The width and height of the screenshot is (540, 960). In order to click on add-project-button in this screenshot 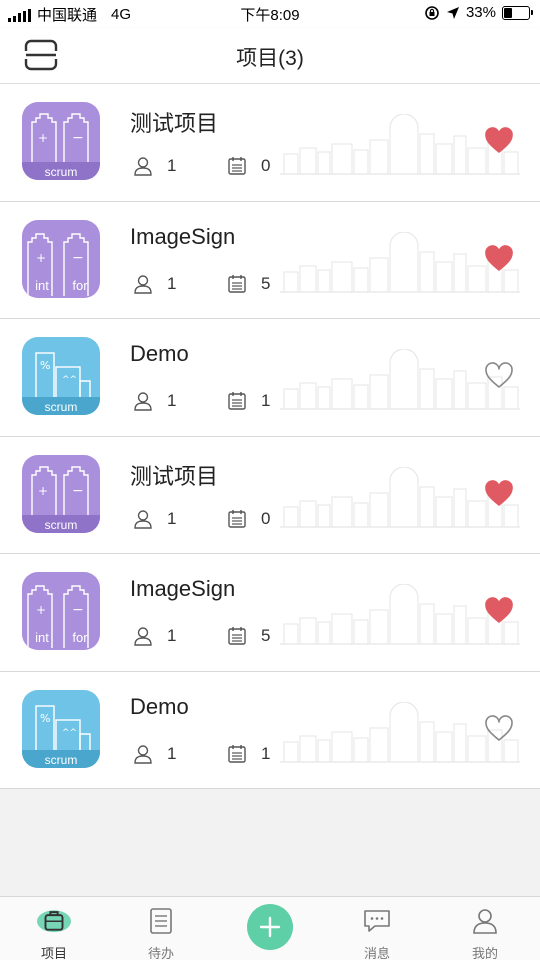, I will do `click(270, 927)`.